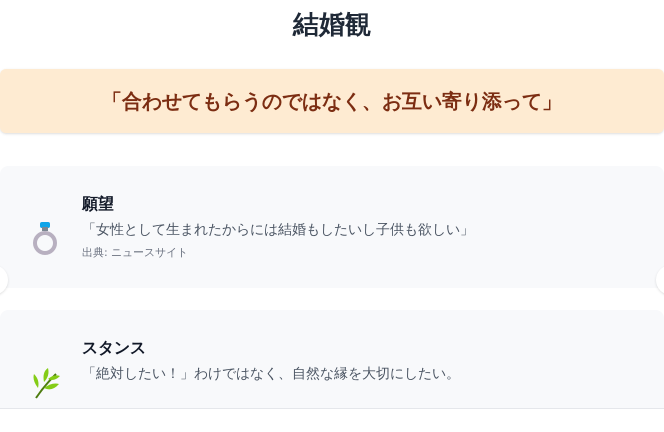  Describe the element at coordinates (98, 204) in the screenshot. I see `card-heading: 願望` at that location.